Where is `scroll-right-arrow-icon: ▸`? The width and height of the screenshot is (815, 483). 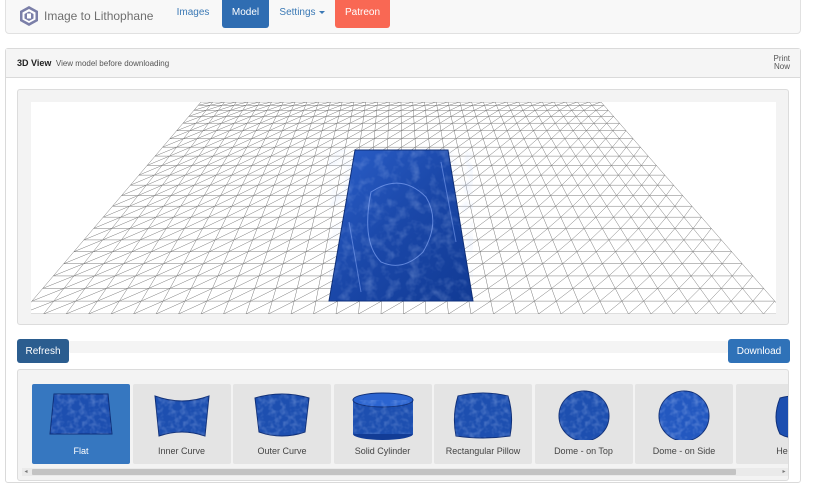
scroll-right-arrow-icon: ▸ is located at coordinates (784, 472).